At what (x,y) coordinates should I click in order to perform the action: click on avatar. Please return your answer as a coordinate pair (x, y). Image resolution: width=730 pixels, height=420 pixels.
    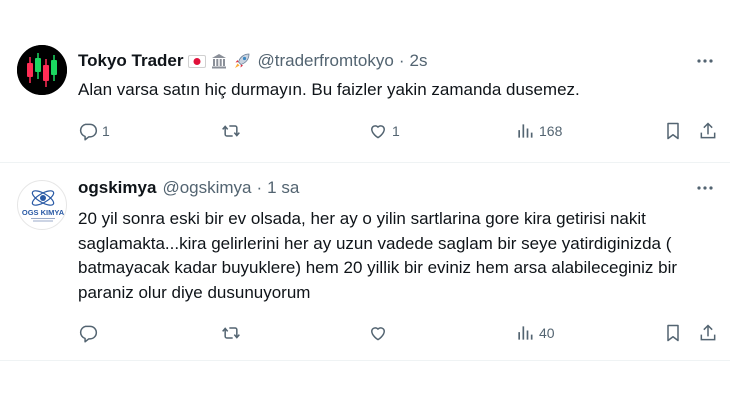
    Looking at the image, I should click on (42, 70).